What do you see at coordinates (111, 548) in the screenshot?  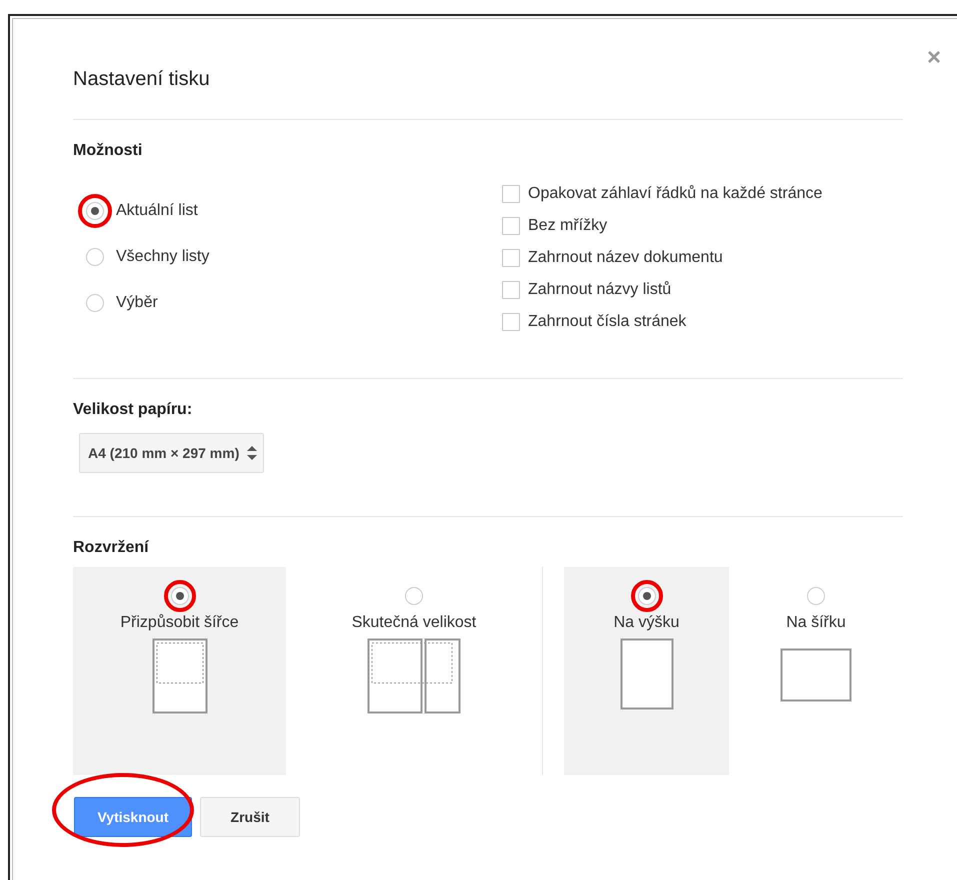 I see `section-heading: Rozvržení` at bounding box center [111, 548].